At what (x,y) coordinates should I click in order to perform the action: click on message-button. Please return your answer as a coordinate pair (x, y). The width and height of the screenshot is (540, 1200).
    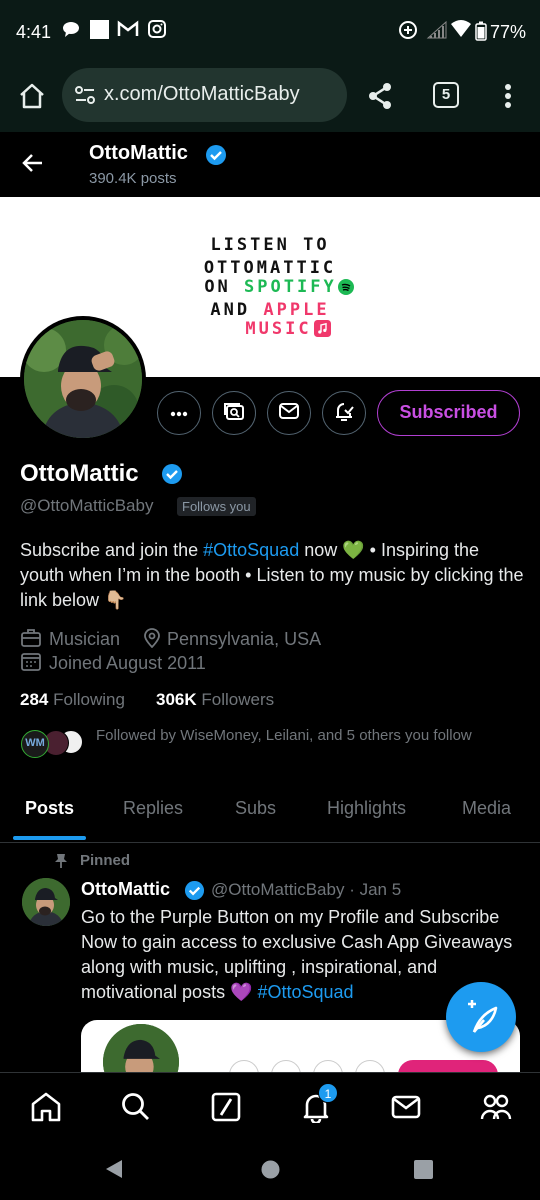
    Looking at the image, I should click on (289, 413).